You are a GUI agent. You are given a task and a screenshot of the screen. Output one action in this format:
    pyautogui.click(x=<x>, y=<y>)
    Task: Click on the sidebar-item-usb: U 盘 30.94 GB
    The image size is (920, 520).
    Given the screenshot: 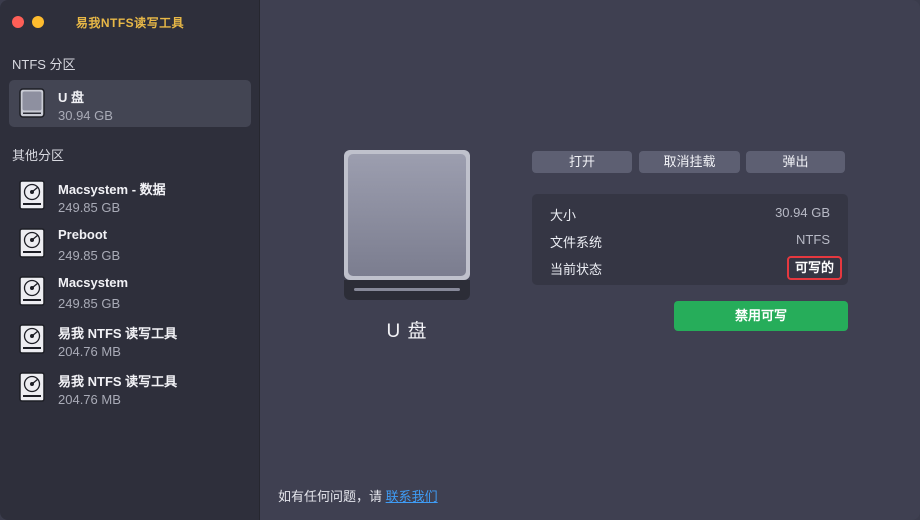 What is the action you would take?
    pyautogui.click(x=130, y=103)
    